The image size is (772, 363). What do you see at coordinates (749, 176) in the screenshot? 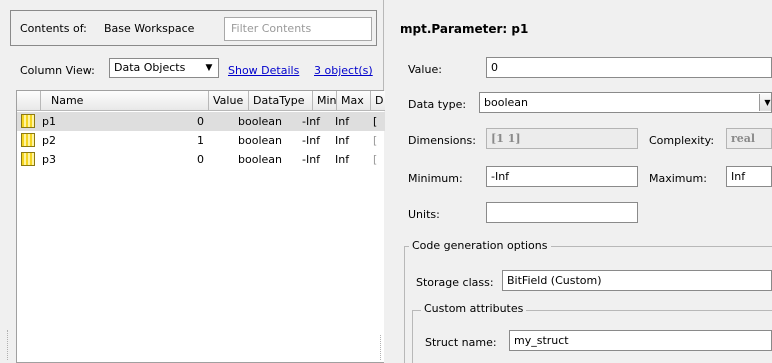
I see `maximum-field: Inf` at bounding box center [749, 176].